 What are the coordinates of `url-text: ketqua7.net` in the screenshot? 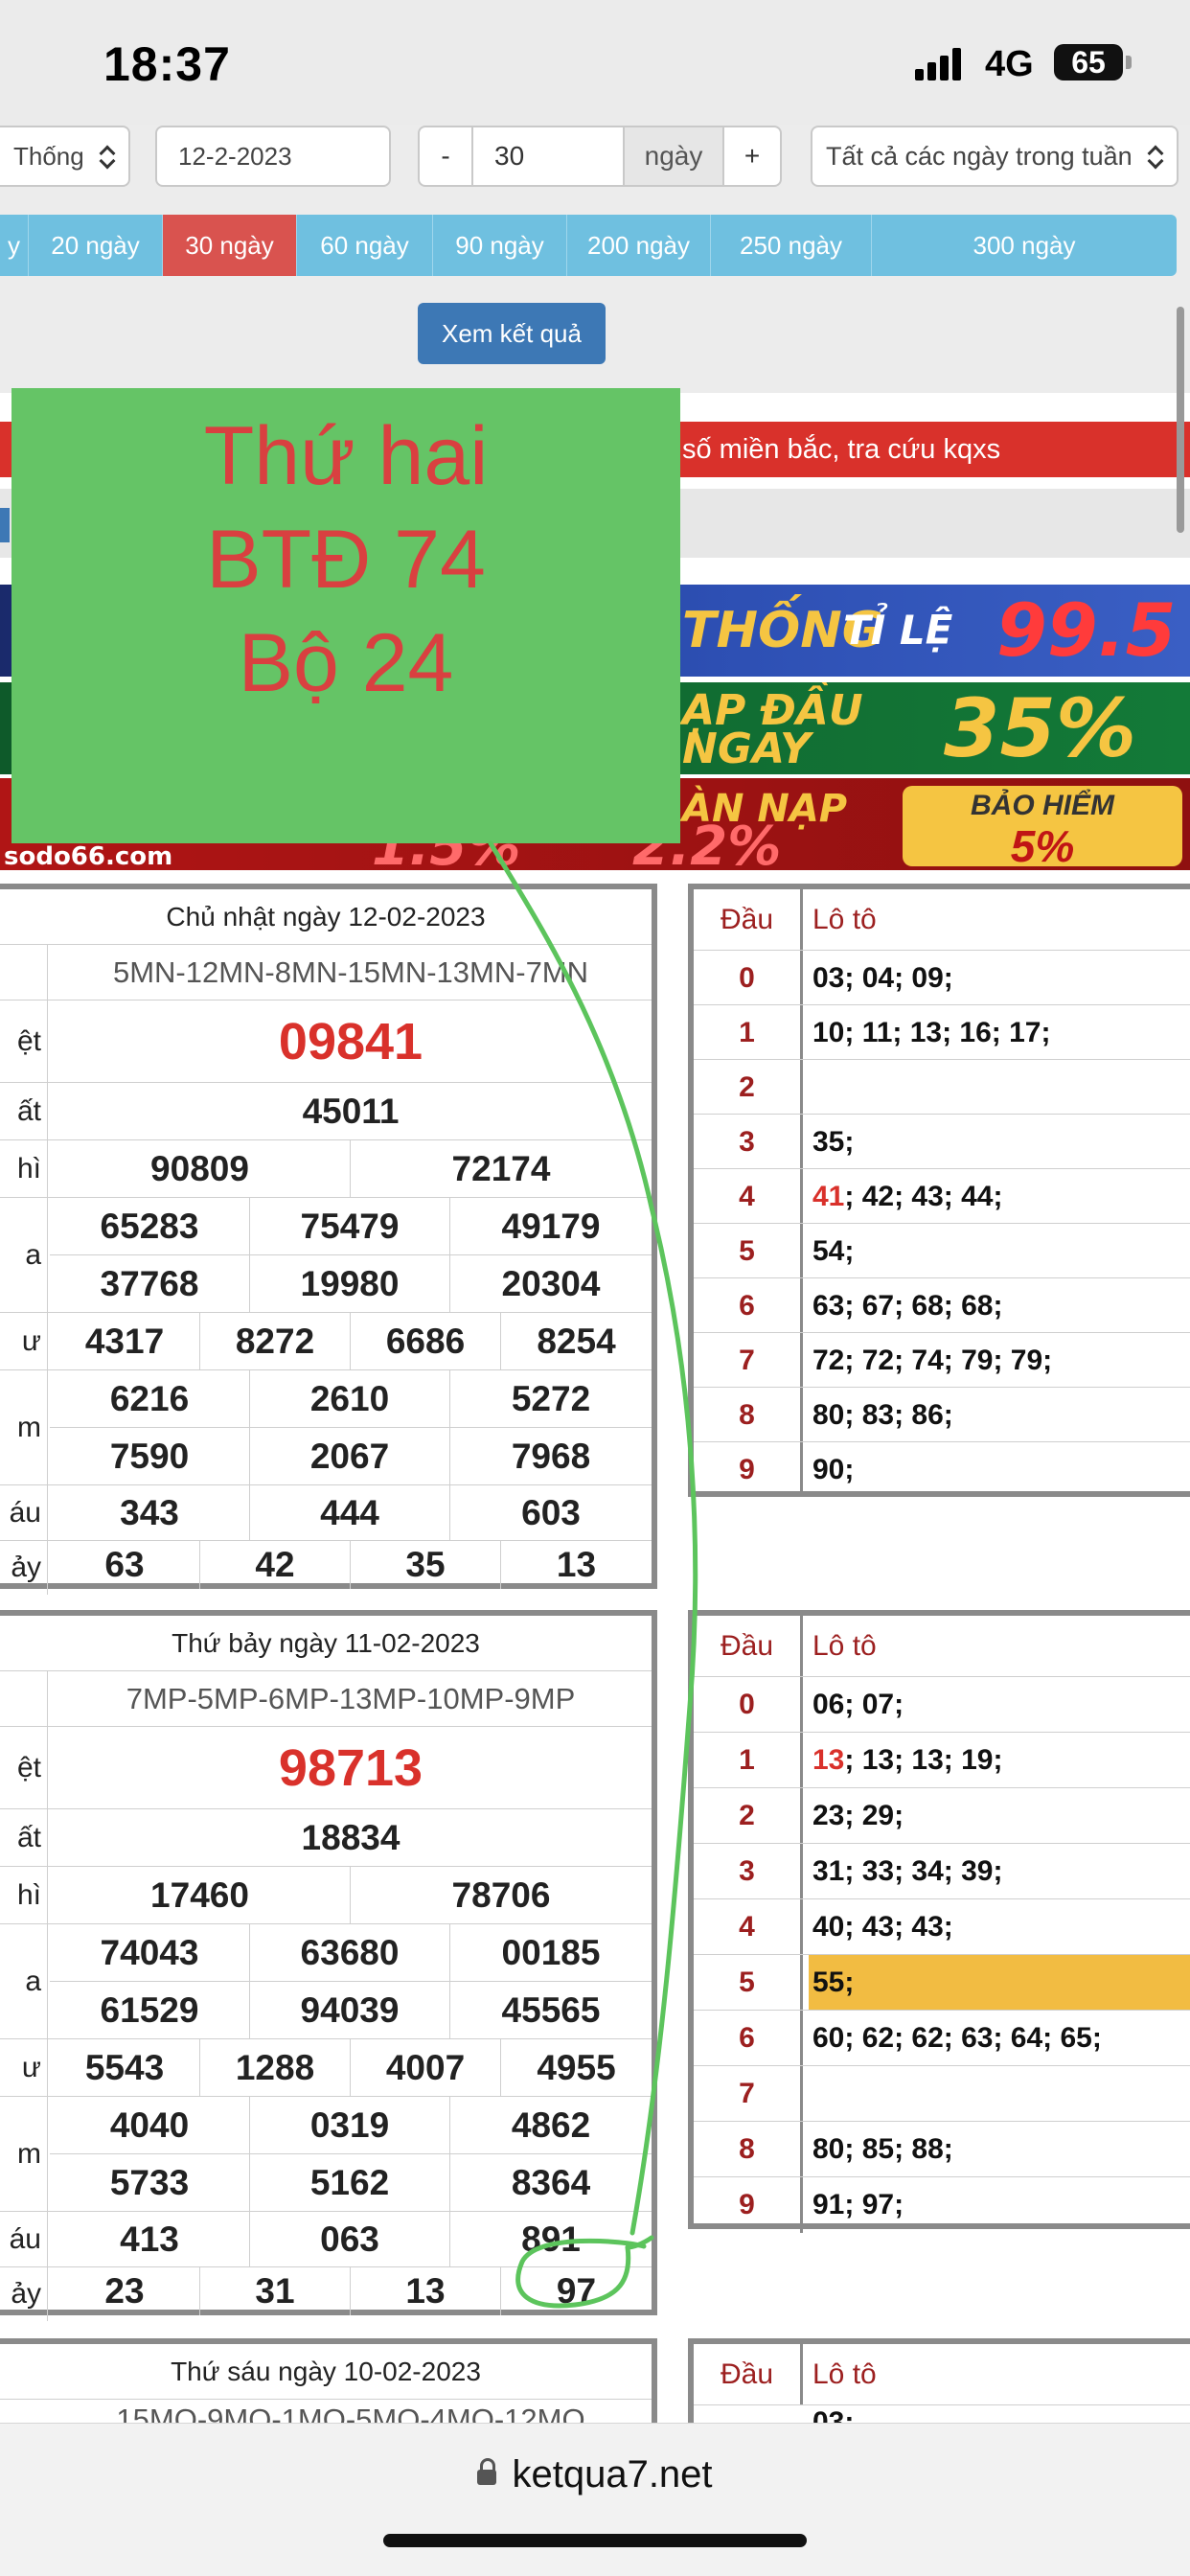 It's located at (612, 2474).